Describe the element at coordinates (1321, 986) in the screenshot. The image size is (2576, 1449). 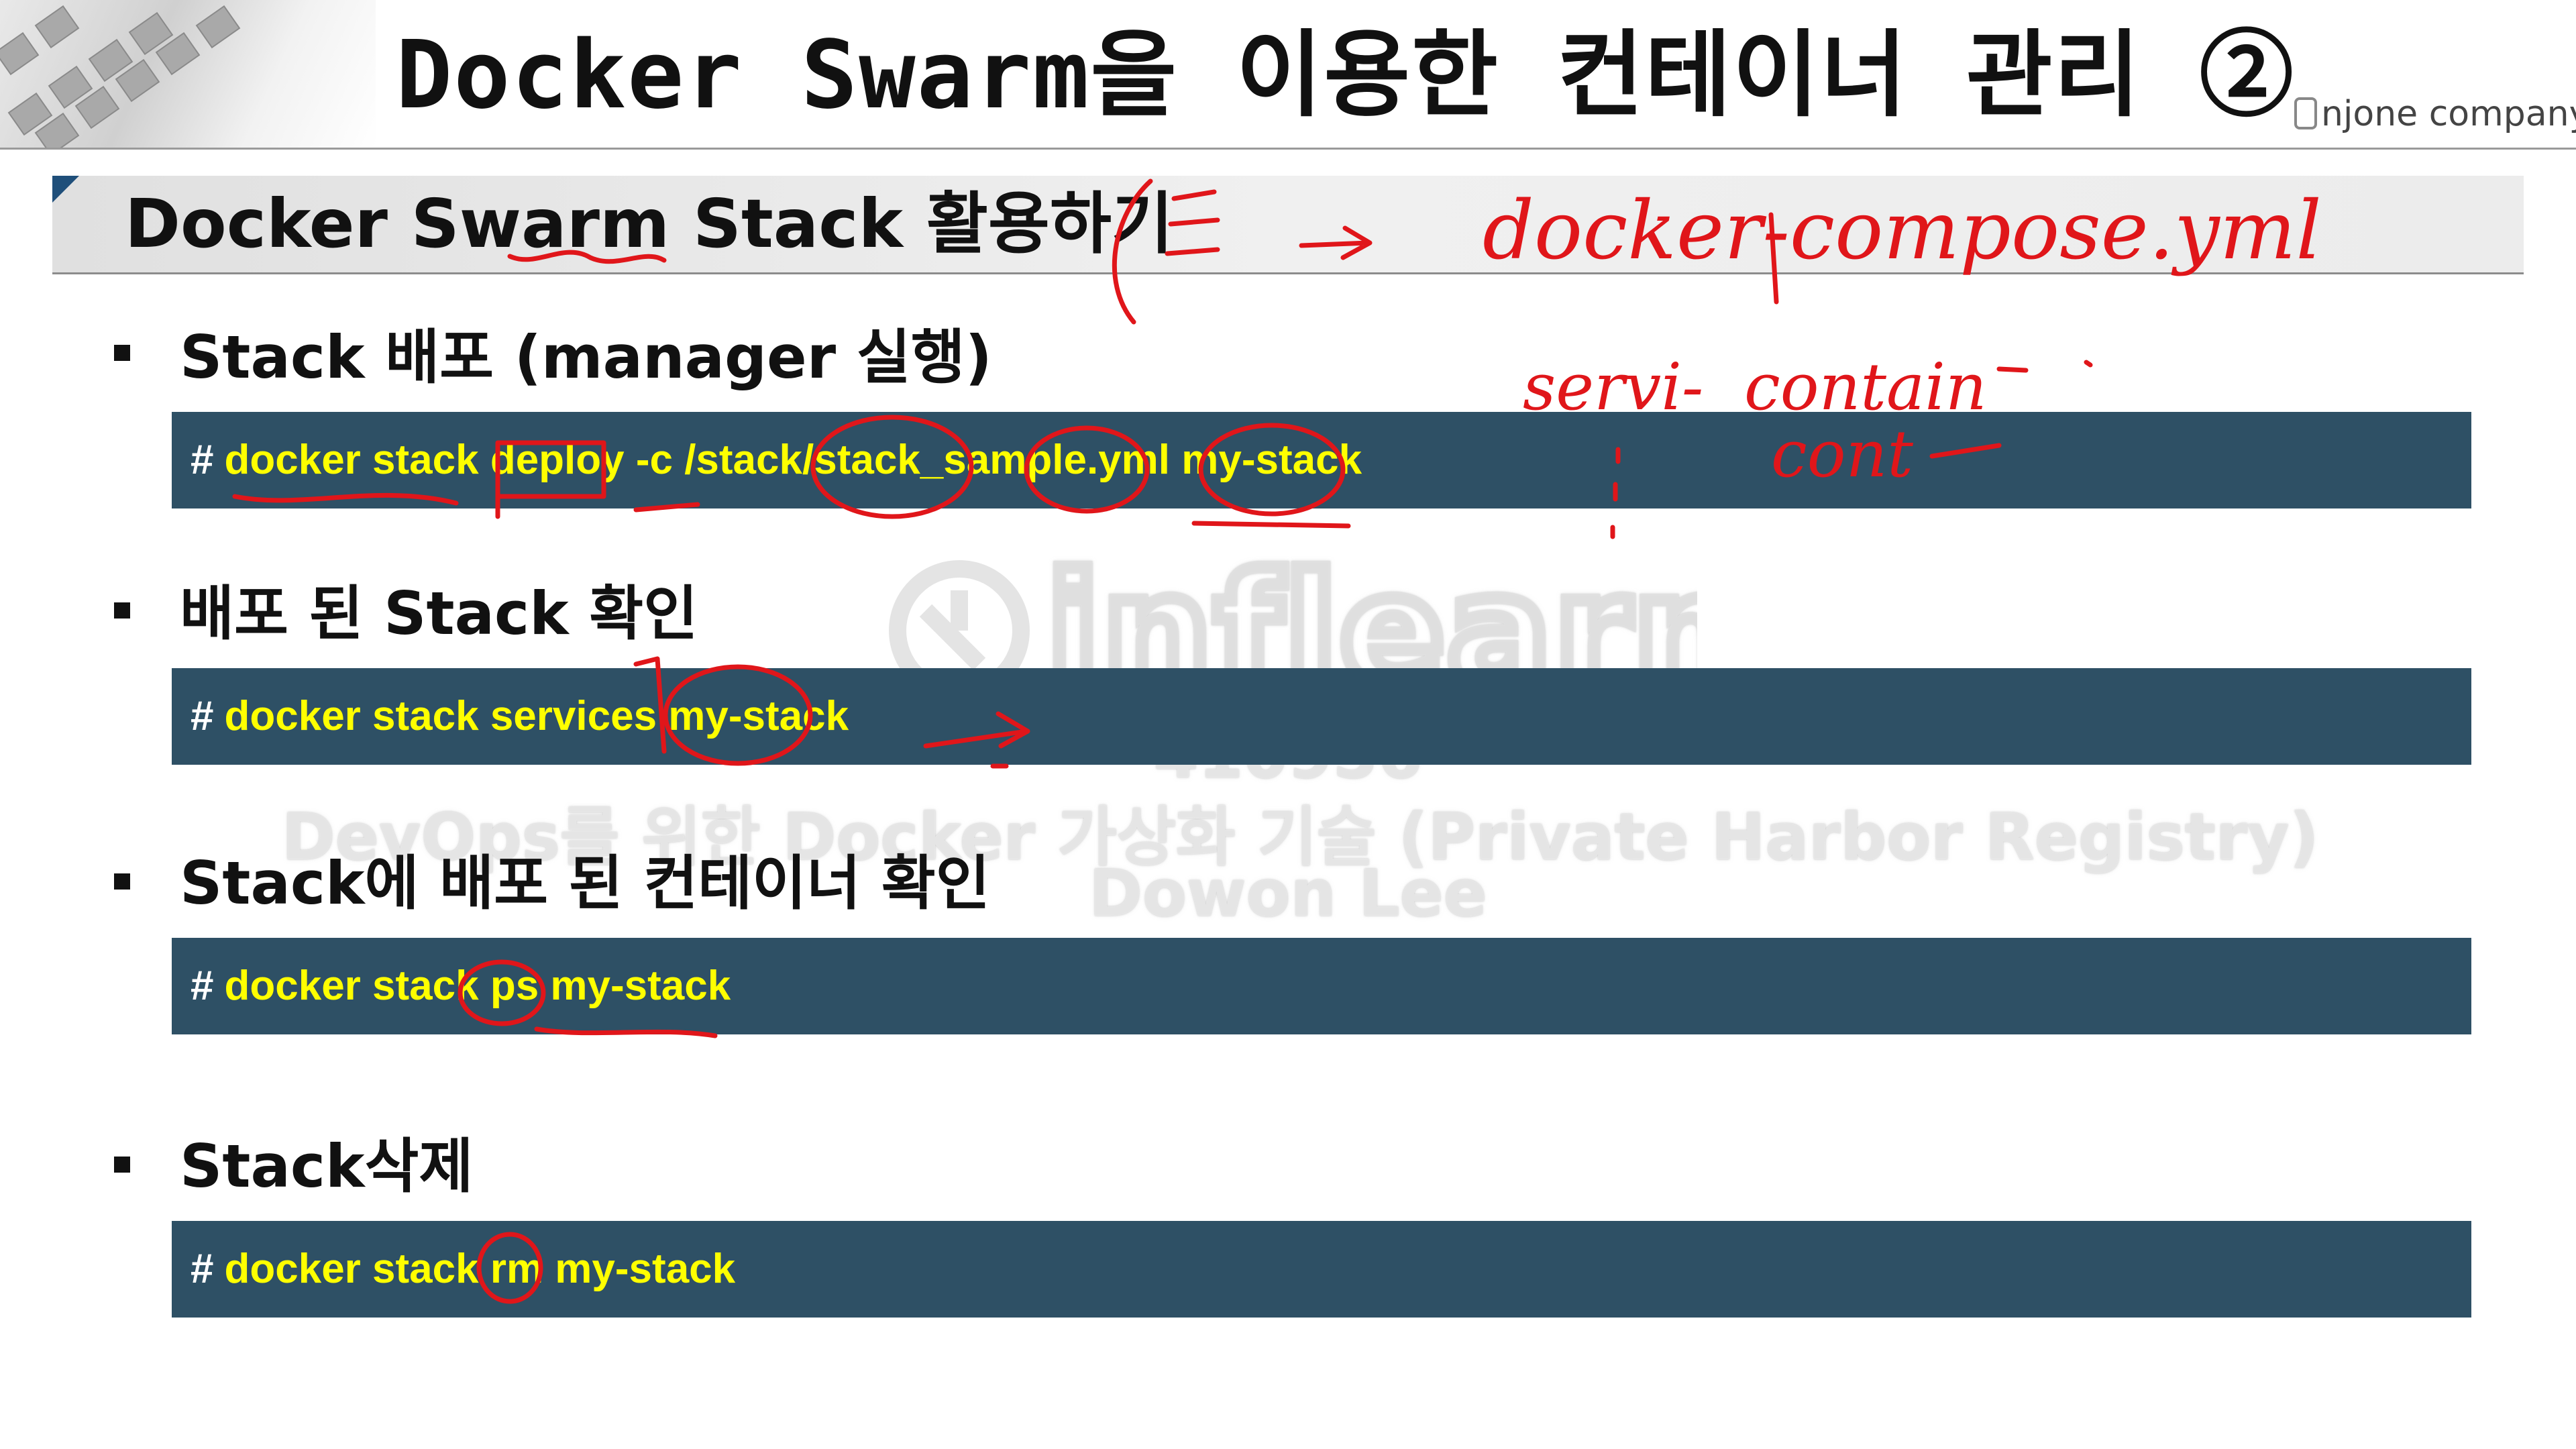
I see `code-block-ps: # docker stack ps my-stack` at that location.